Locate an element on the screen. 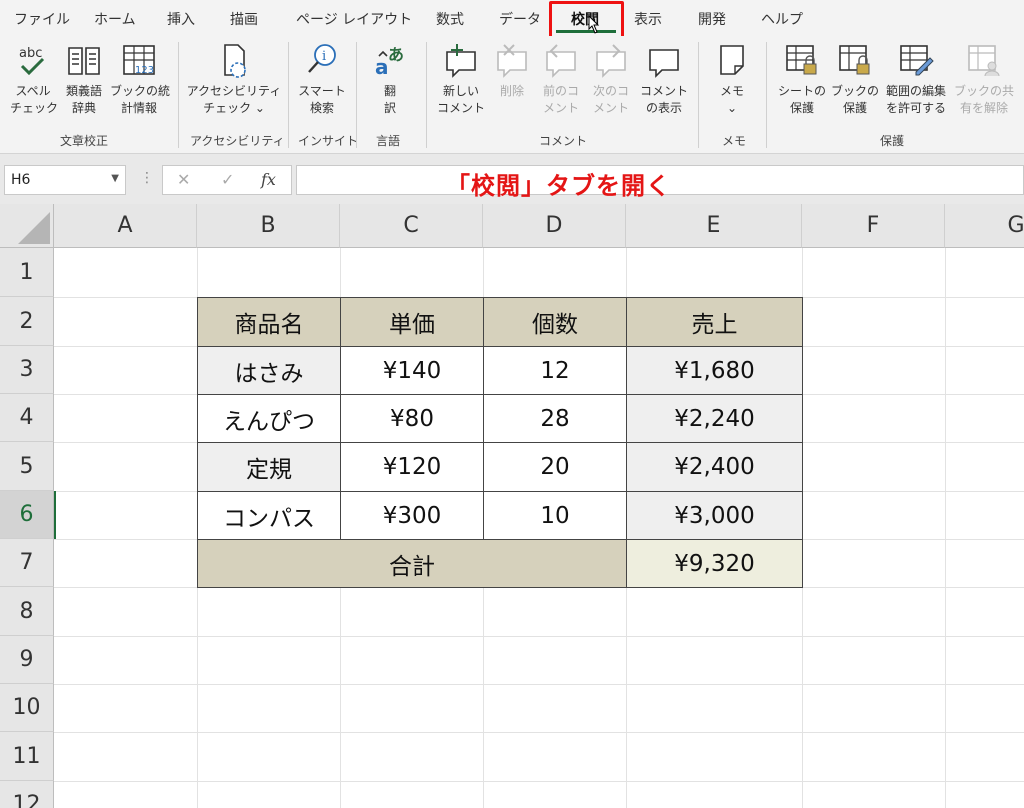 This screenshot has height=808, width=1024. total-value-cell: ¥9,320 is located at coordinates (714, 563).